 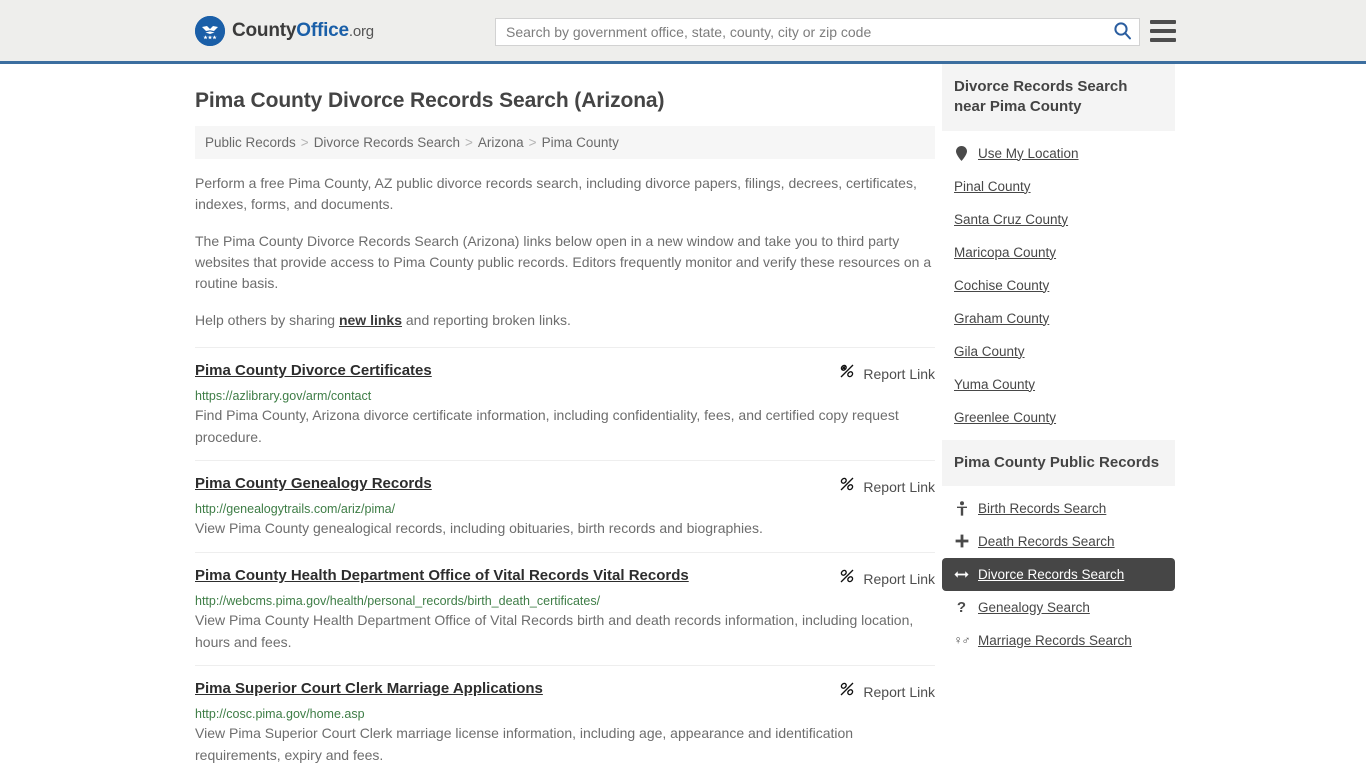 I want to click on map-pin-icon, so click(x=961, y=153).